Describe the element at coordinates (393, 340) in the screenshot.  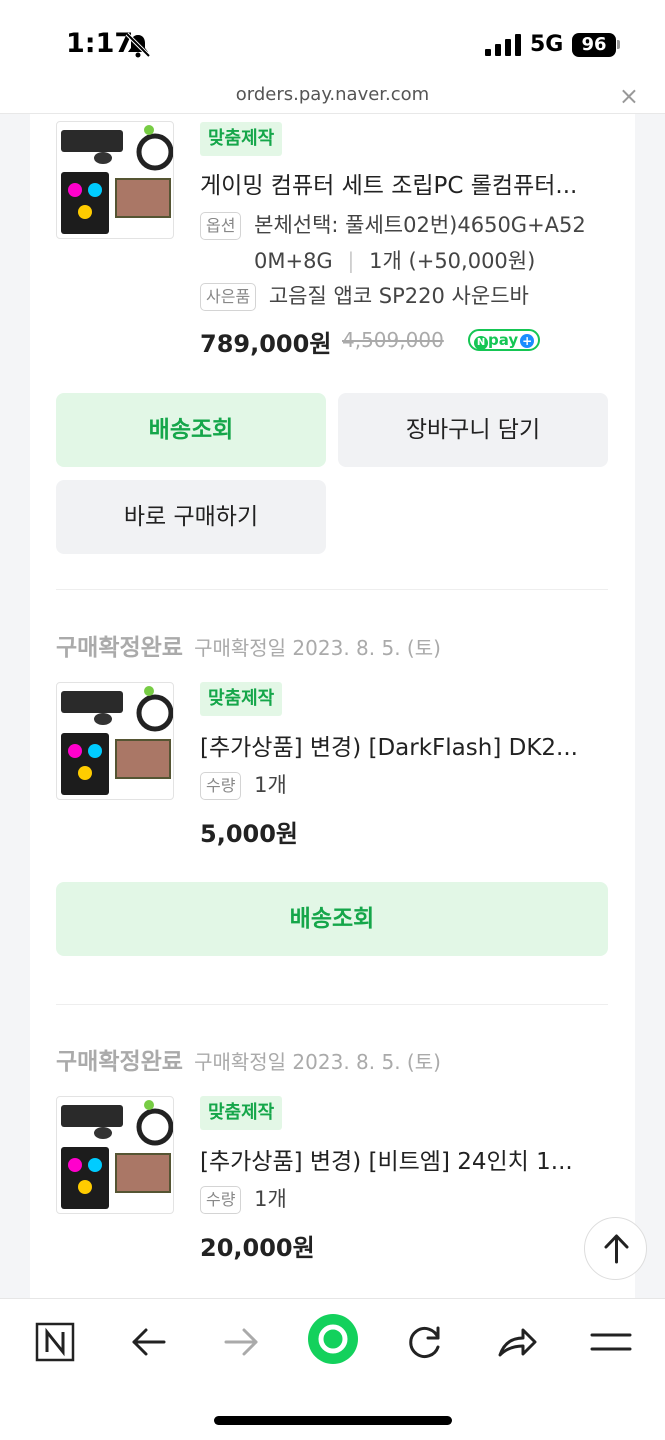
I see `original-price: 4,509,000` at that location.